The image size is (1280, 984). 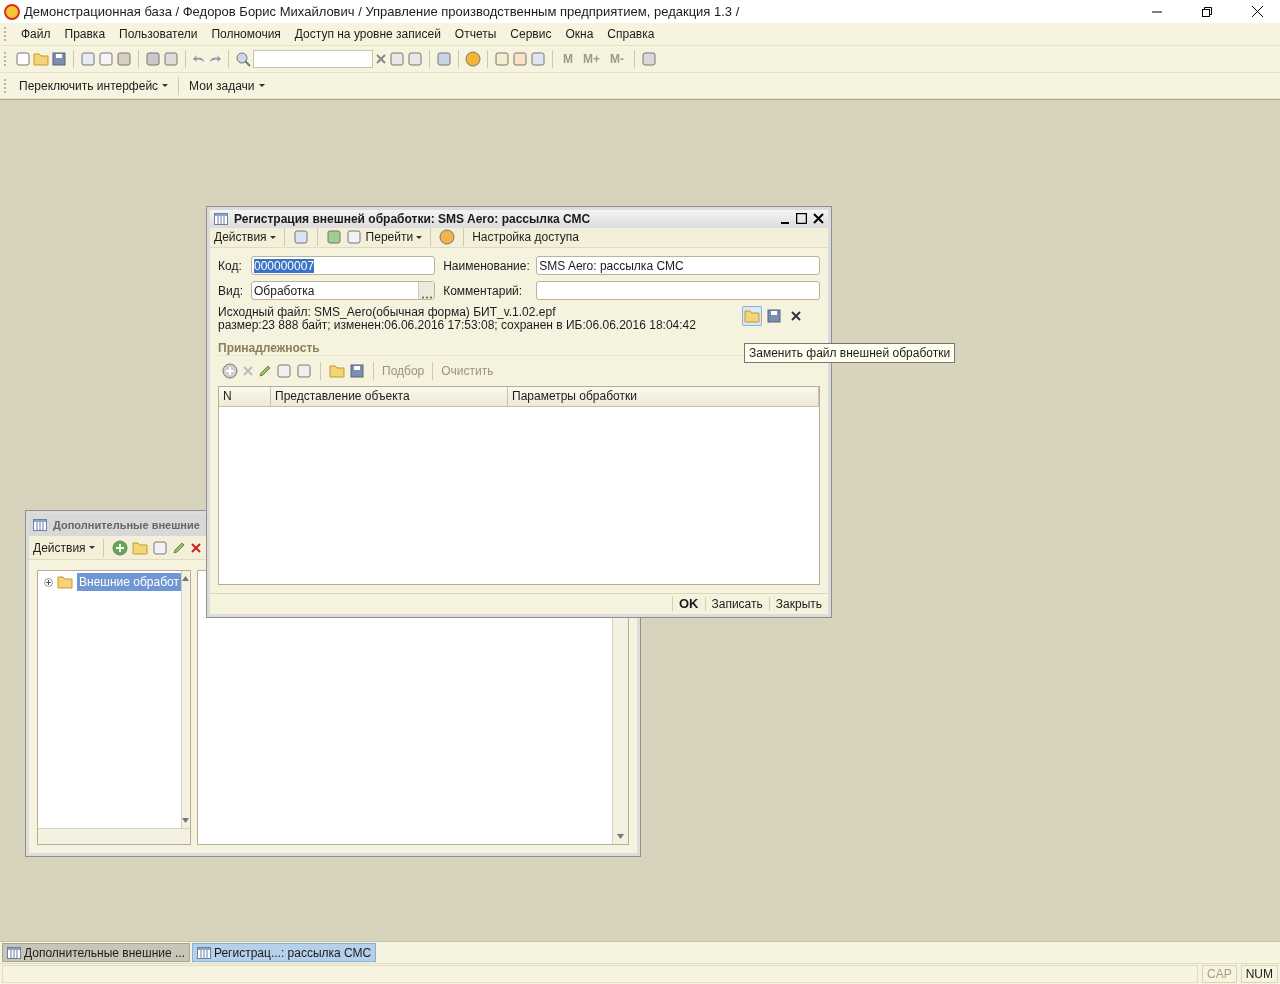 I want to click on field-label: Наименование:, so click(x=487, y=265).